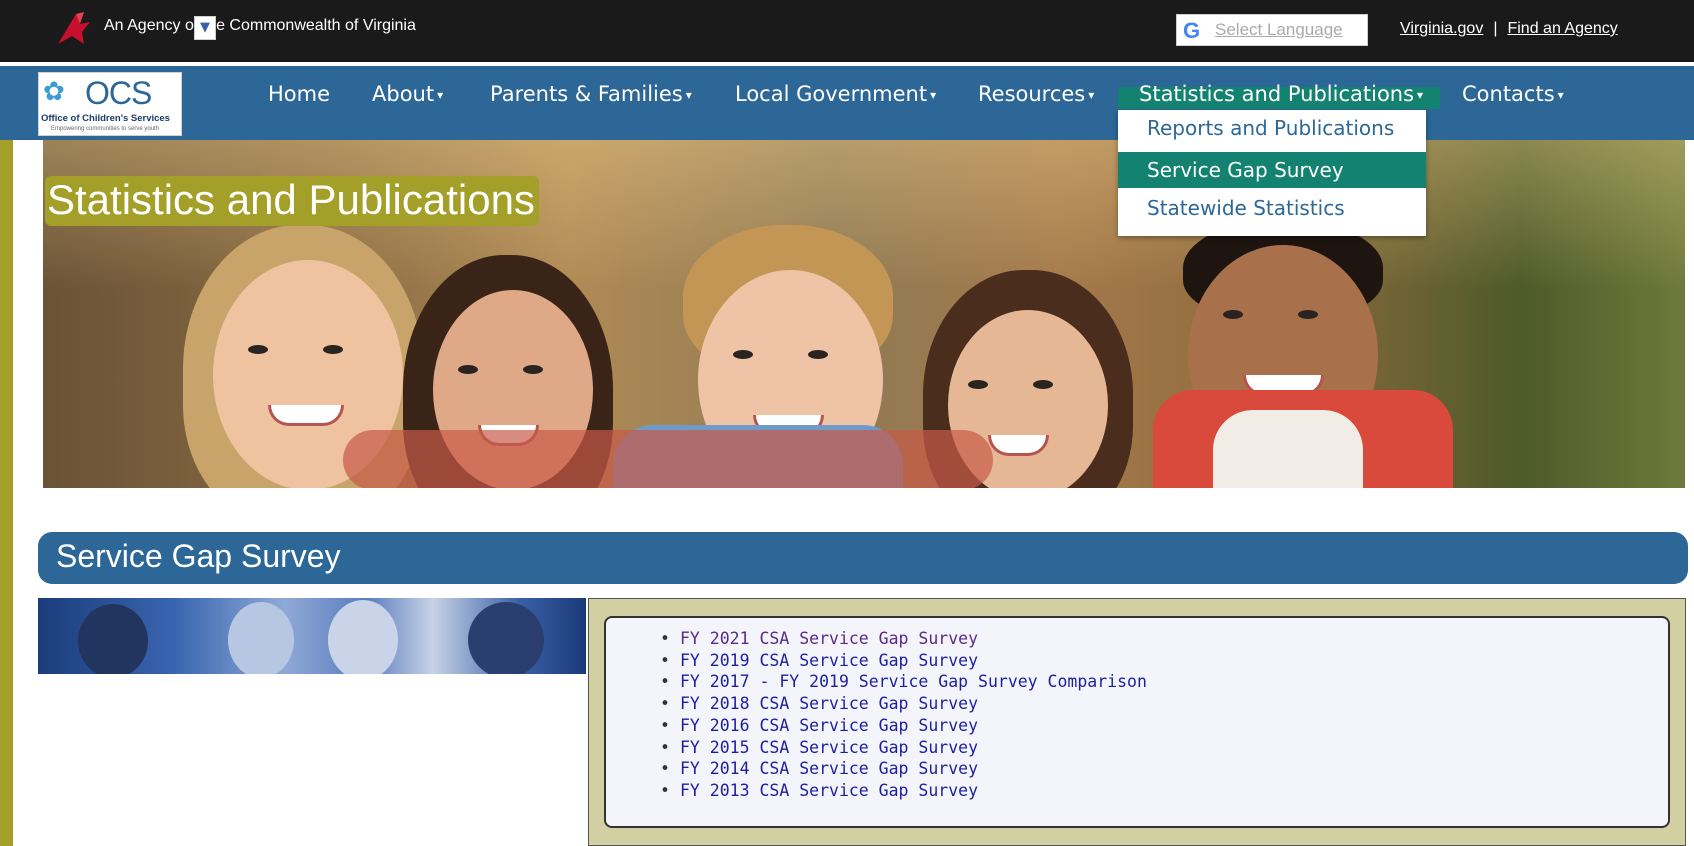 The width and height of the screenshot is (1694, 846). Describe the element at coordinates (831, 94) in the screenshot. I see `nav-local-government-label: Local Government` at that location.